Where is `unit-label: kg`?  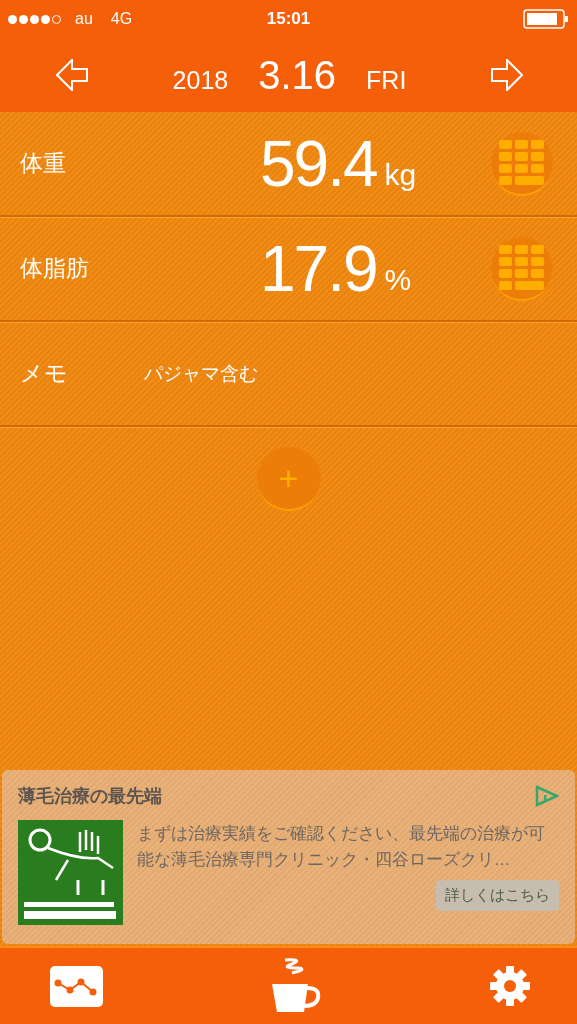 unit-label: kg is located at coordinates (400, 174).